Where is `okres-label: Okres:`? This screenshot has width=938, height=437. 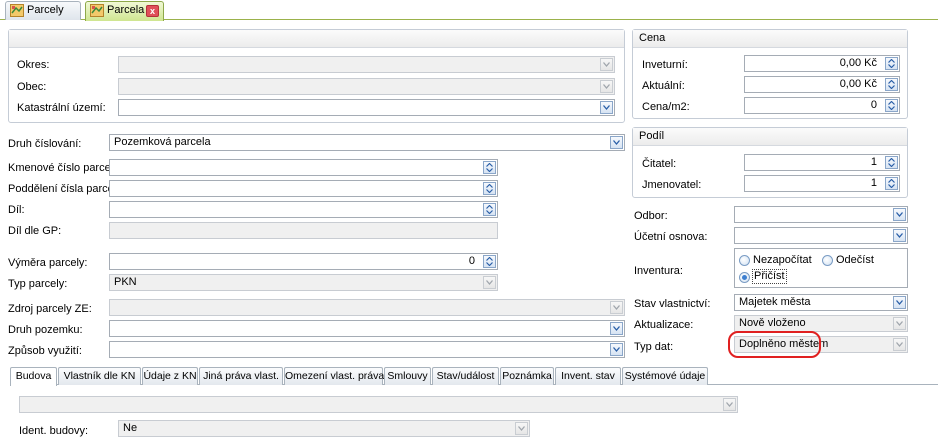
okres-label: Okres: is located at coordinates (33, 65).